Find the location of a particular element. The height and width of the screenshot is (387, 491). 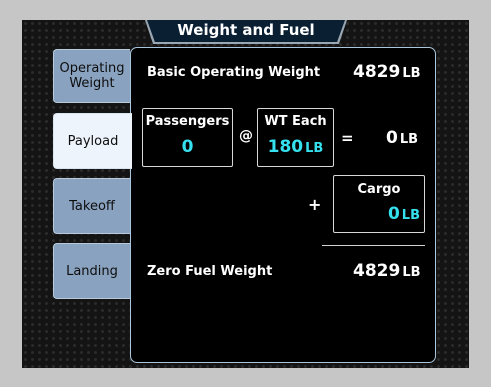

page-title: Weight and Fuel is located at coordinates (246, 30).